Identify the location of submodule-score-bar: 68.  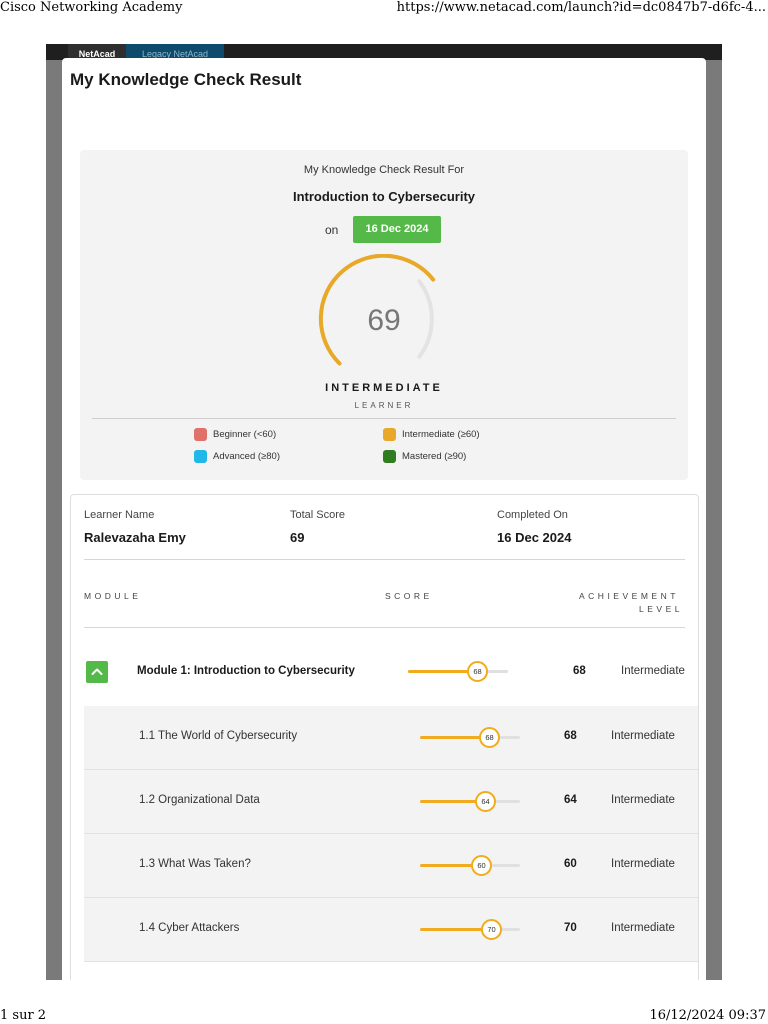
(472, 737).